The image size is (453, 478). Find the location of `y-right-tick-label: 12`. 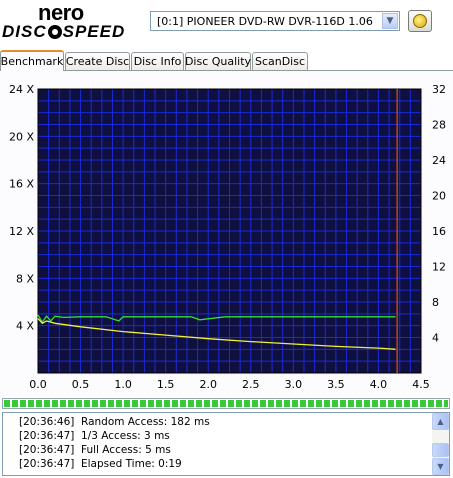

y-right-tick-label: 12 is located at coordinates (439, 267).